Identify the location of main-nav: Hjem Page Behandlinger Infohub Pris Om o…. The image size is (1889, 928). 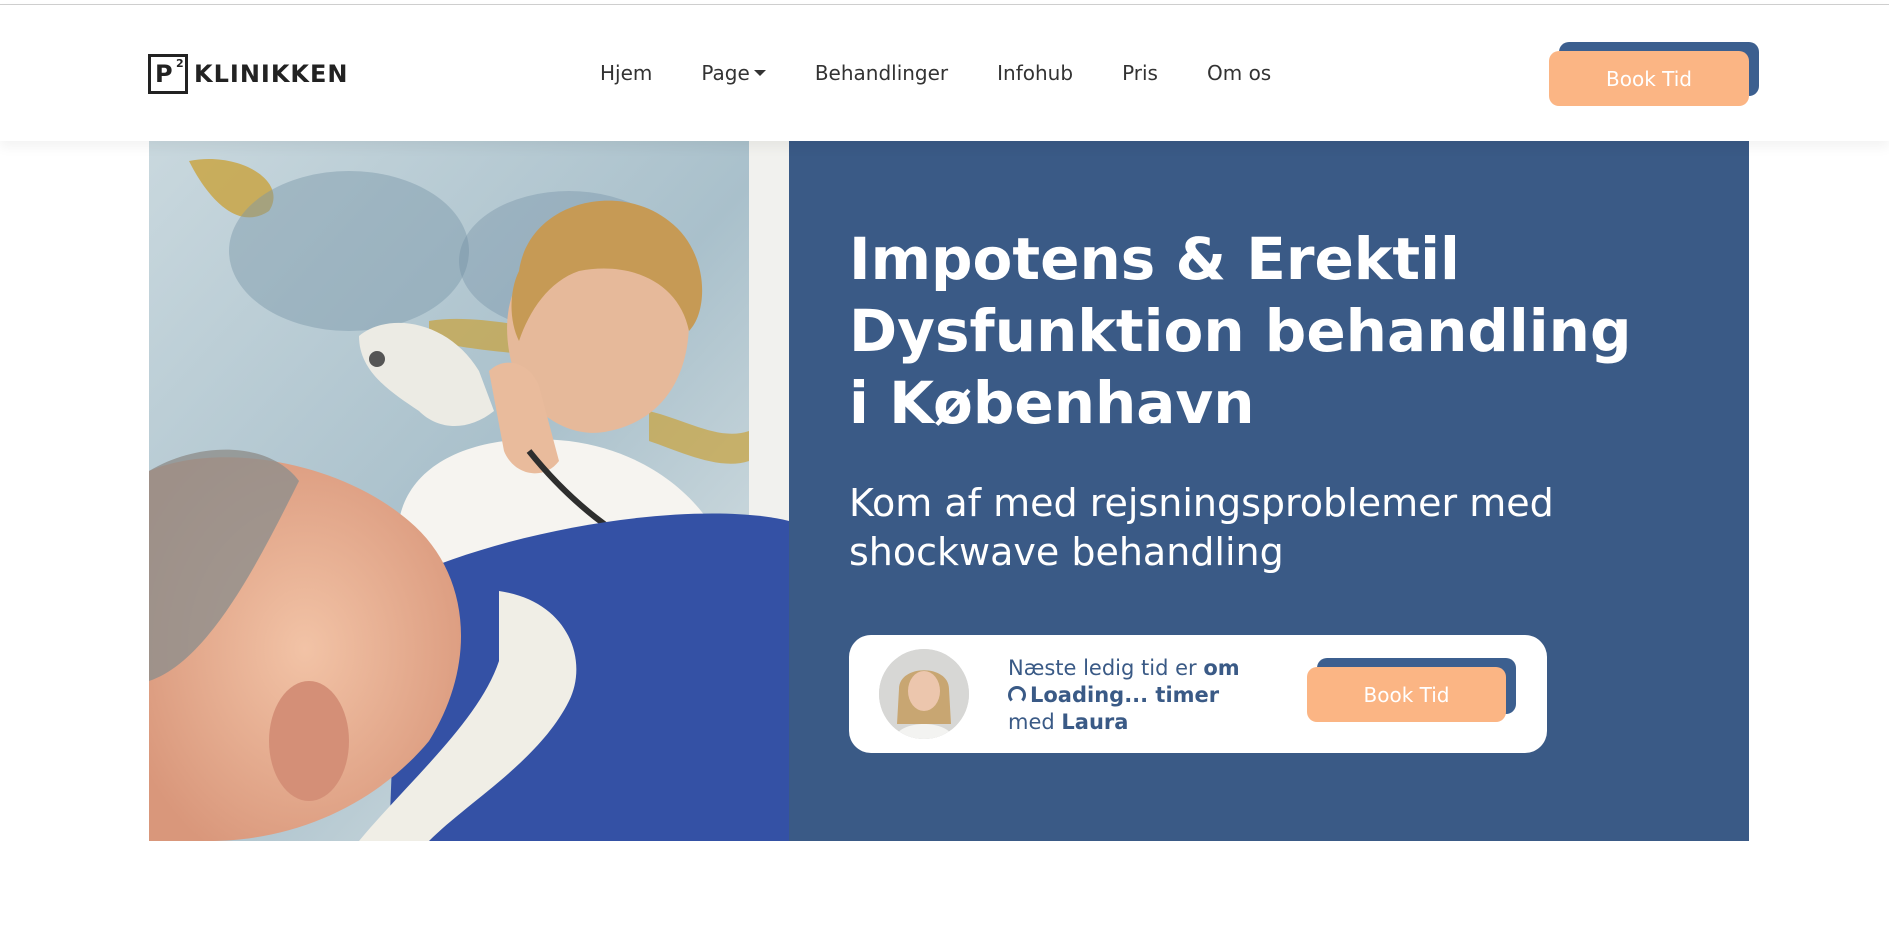
(960, 73).